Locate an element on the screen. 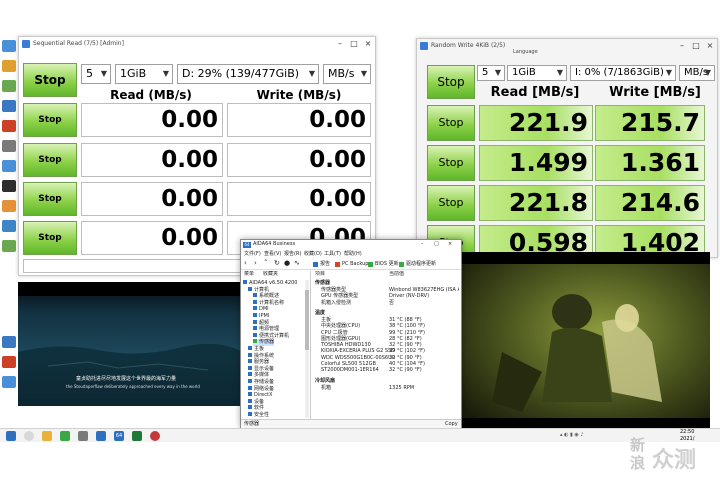 Image resolution: width=720 pixels, height=480 pixels. window-titlebar: Sequential Read (7/5) [Admin] – □ × is located at coordinates (197, 44).